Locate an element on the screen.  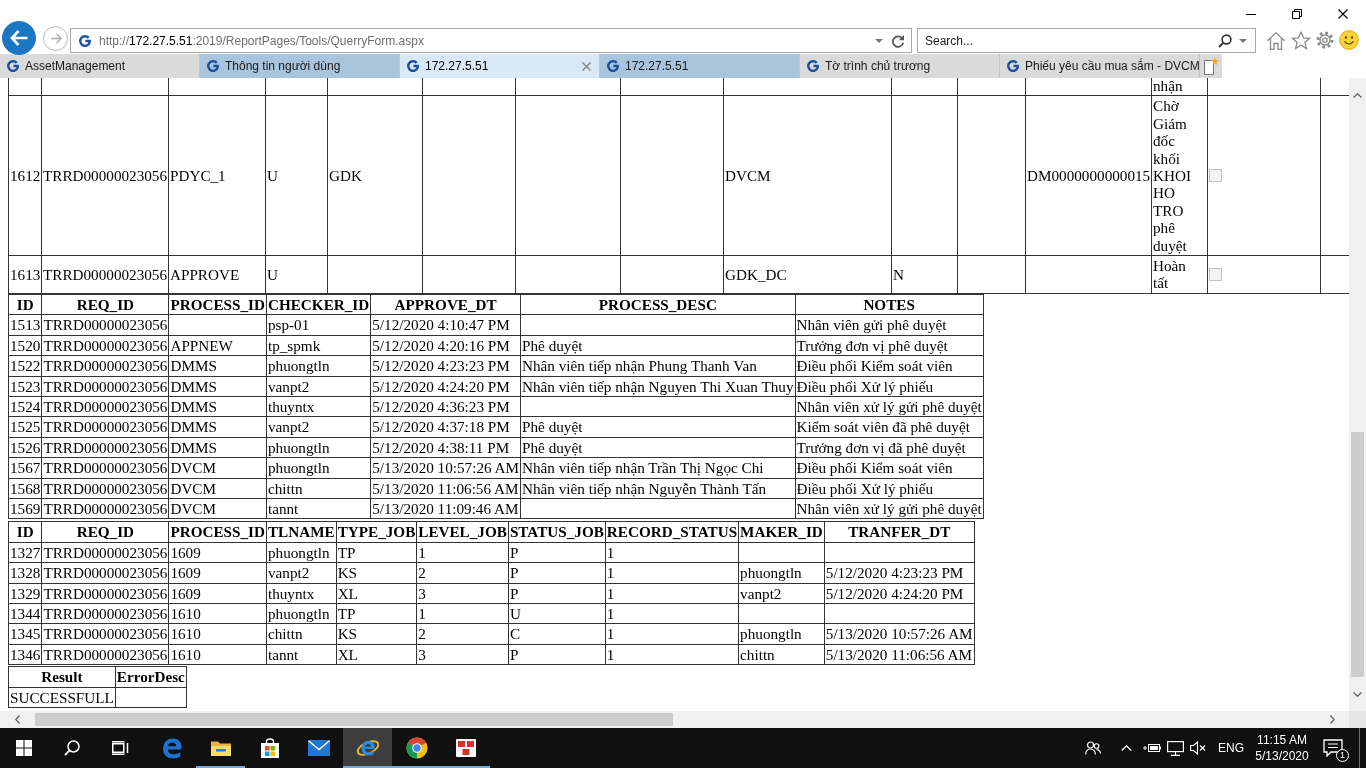
table-cell: Nhân viên tiếp nhận Trần Thị Ngọc Chi is located at coordinates (658, 468).